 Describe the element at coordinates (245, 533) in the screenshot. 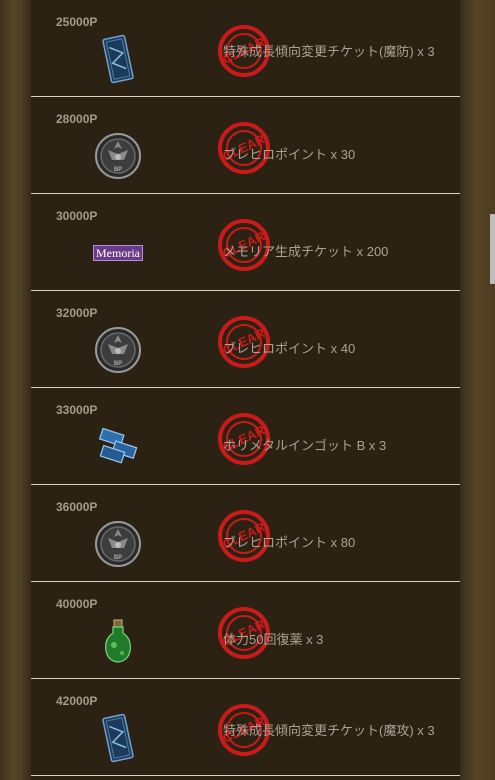

I see `reward-row: 36000P BP CLEAR ブレヒロポイント x 80` at that location.